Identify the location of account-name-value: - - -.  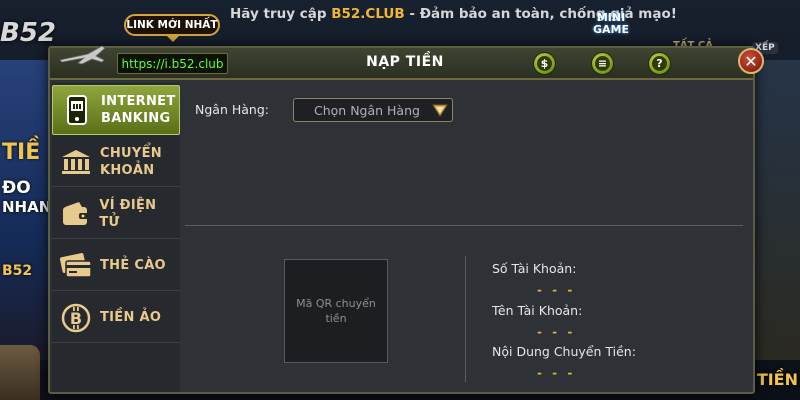
(556, 332).